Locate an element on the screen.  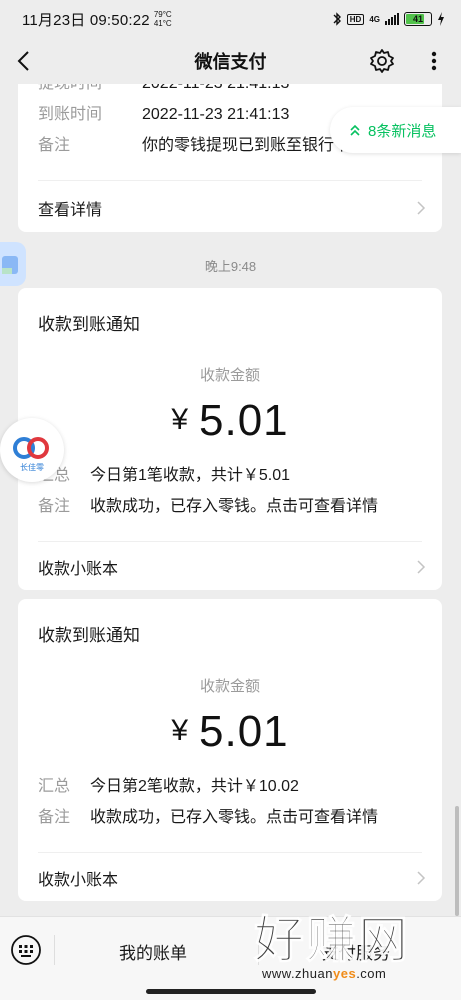
charging-icon is located at coordinates (441, 19).